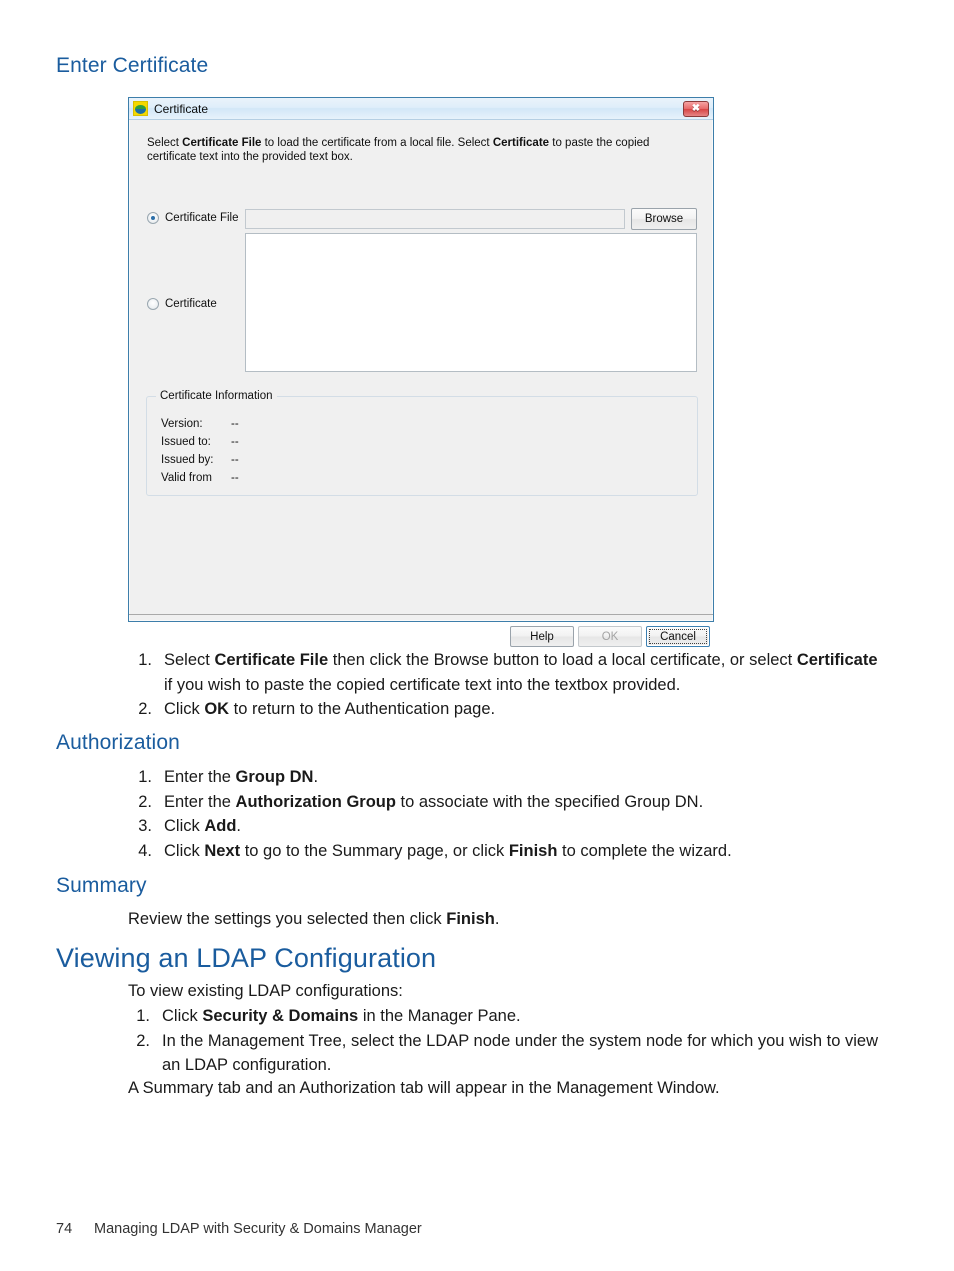 The width and height of the screenshot is (954, 1271). I want to click on info-row-valid-from: Valid from --, so click(200, 478).